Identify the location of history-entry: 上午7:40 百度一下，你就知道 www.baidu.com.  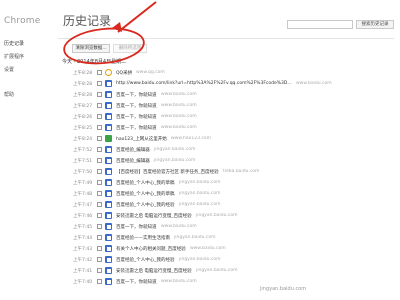
(200, 283).